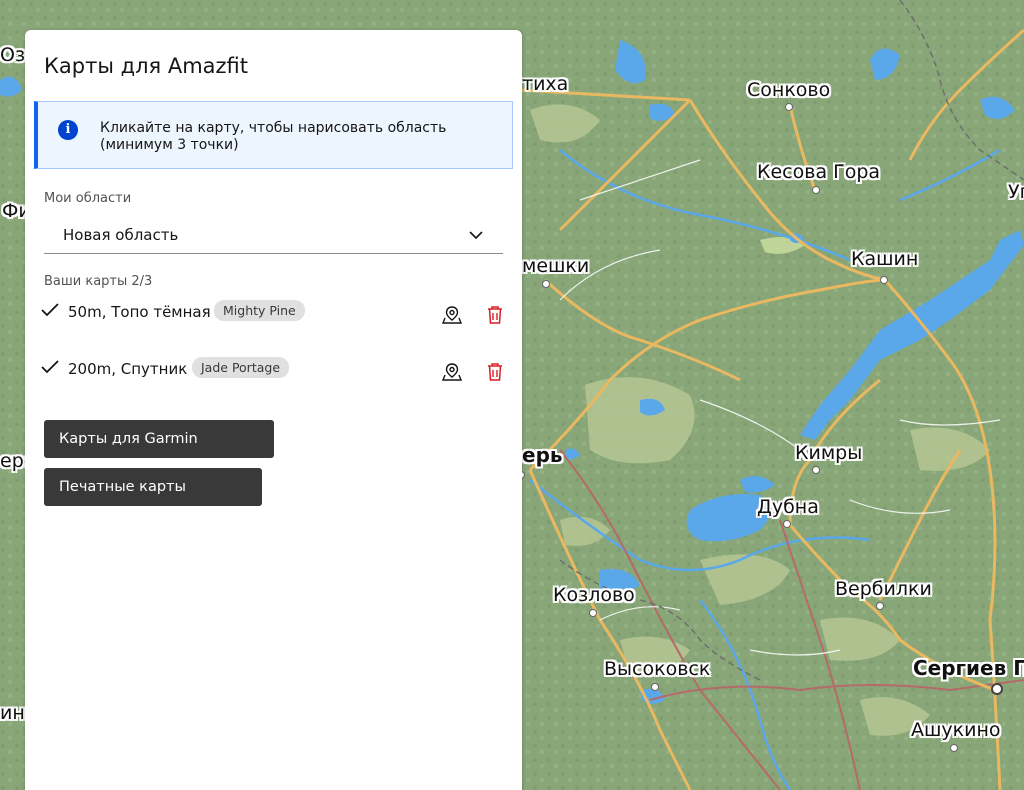 This screenshot has height=790, width=1024. I want to click on city-dot-kashin, so click(884, 280).